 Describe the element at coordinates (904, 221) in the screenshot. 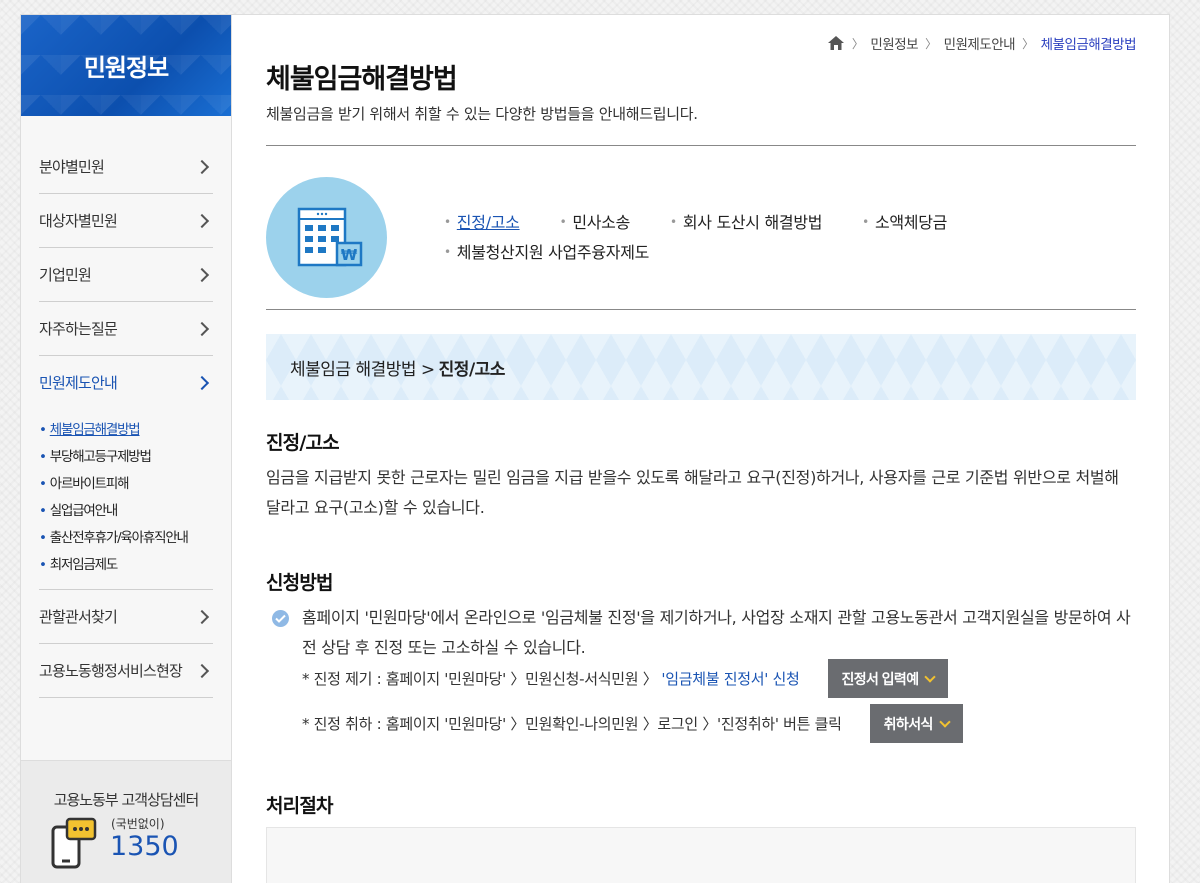

I see `quick-link-small-payment: 소액체당금` at that location.